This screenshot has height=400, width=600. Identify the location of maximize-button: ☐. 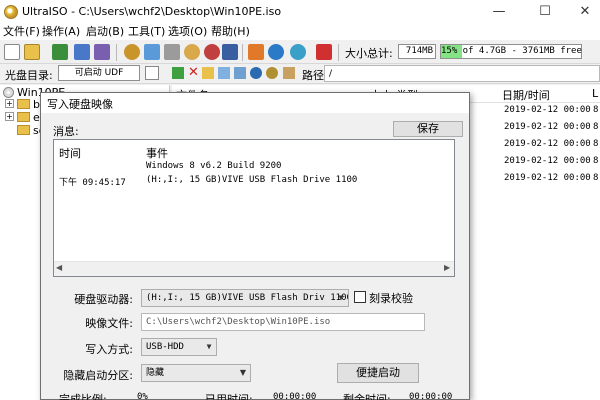
(545, 12).